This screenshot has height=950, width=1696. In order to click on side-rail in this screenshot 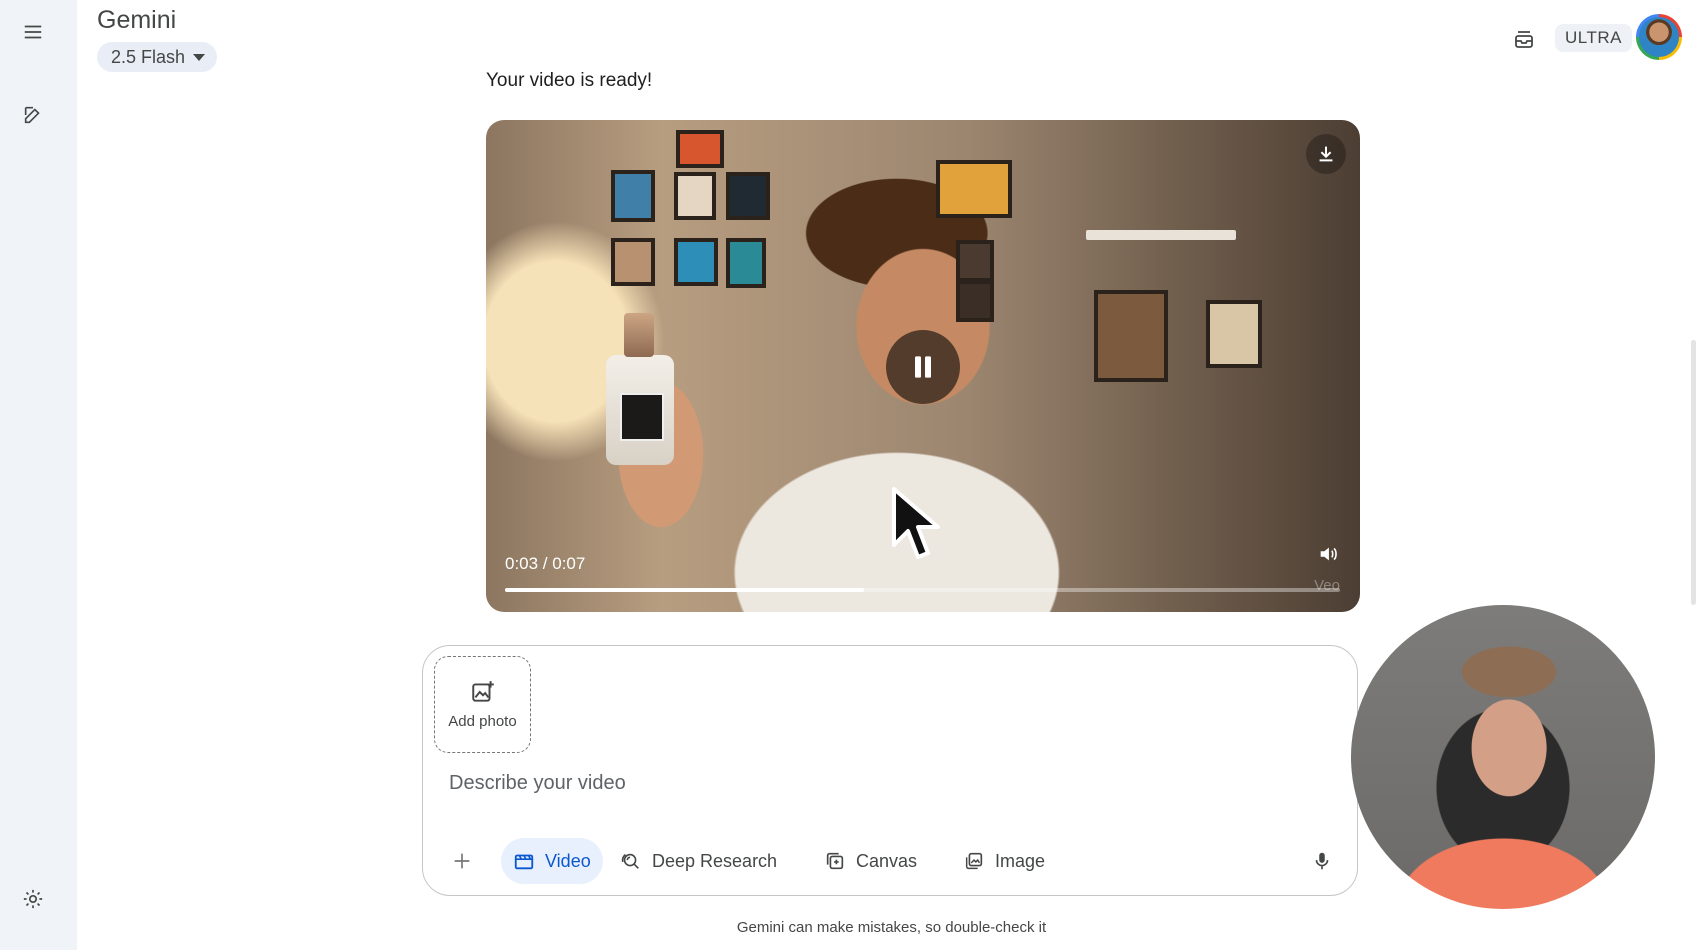, I will do `click(38, 475)`.